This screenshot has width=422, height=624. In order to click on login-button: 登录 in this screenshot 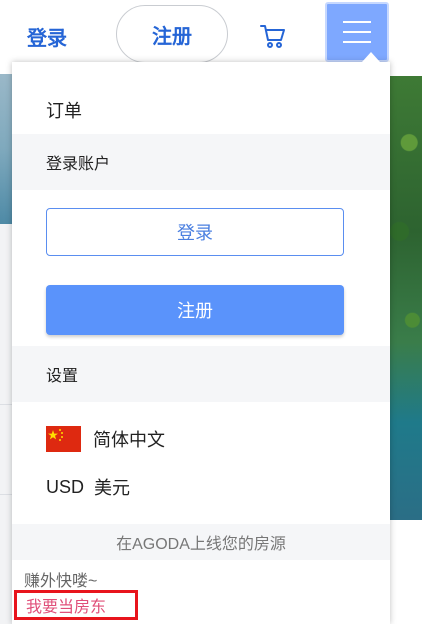, I will do `click(195, 232)`.